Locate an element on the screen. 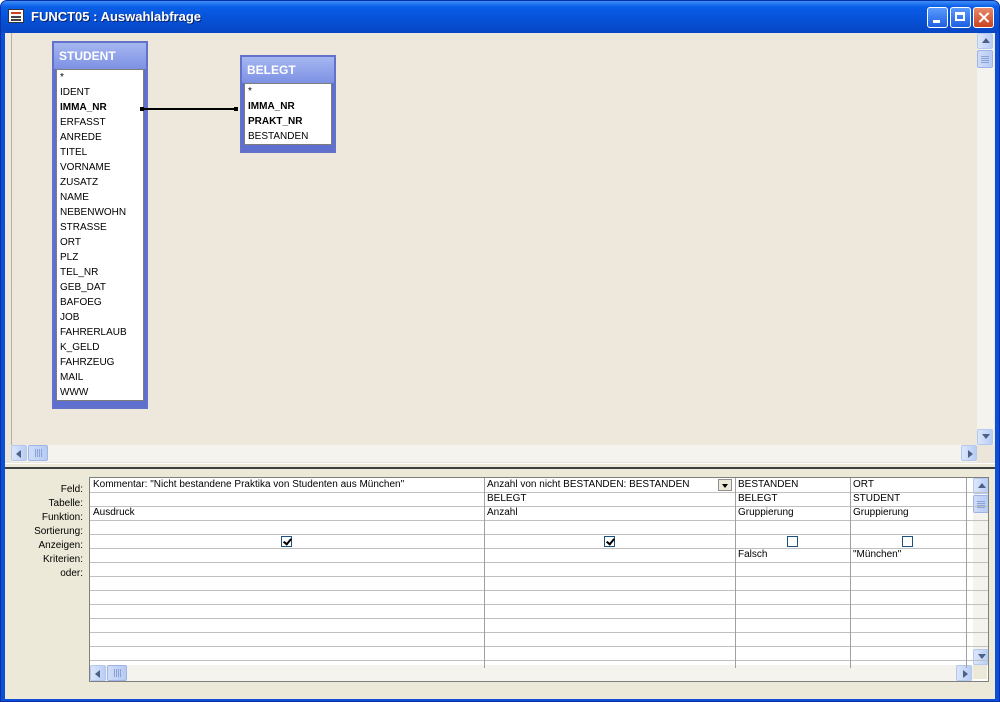 The width and height of the screenshot is (1000, 702). table-pane-horizontal-scrollbar is located at coordinates (494, 453).